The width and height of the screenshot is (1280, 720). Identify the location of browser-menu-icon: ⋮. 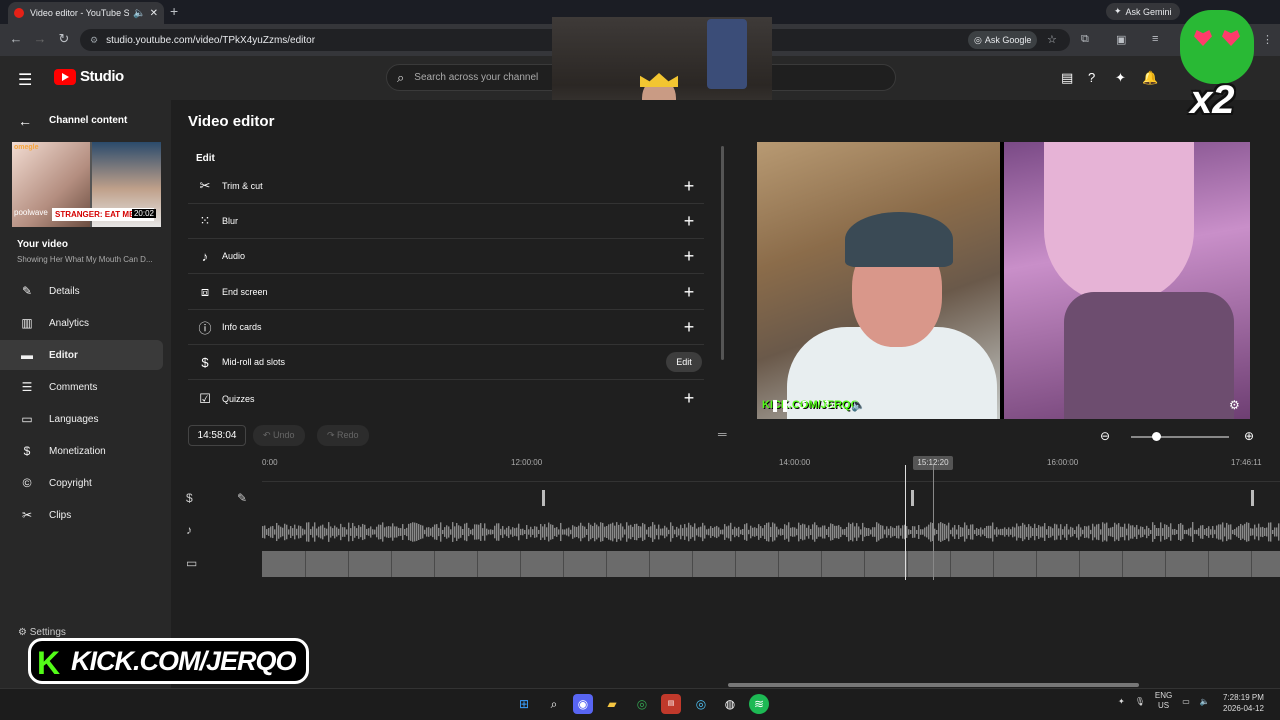
(1267, 39).